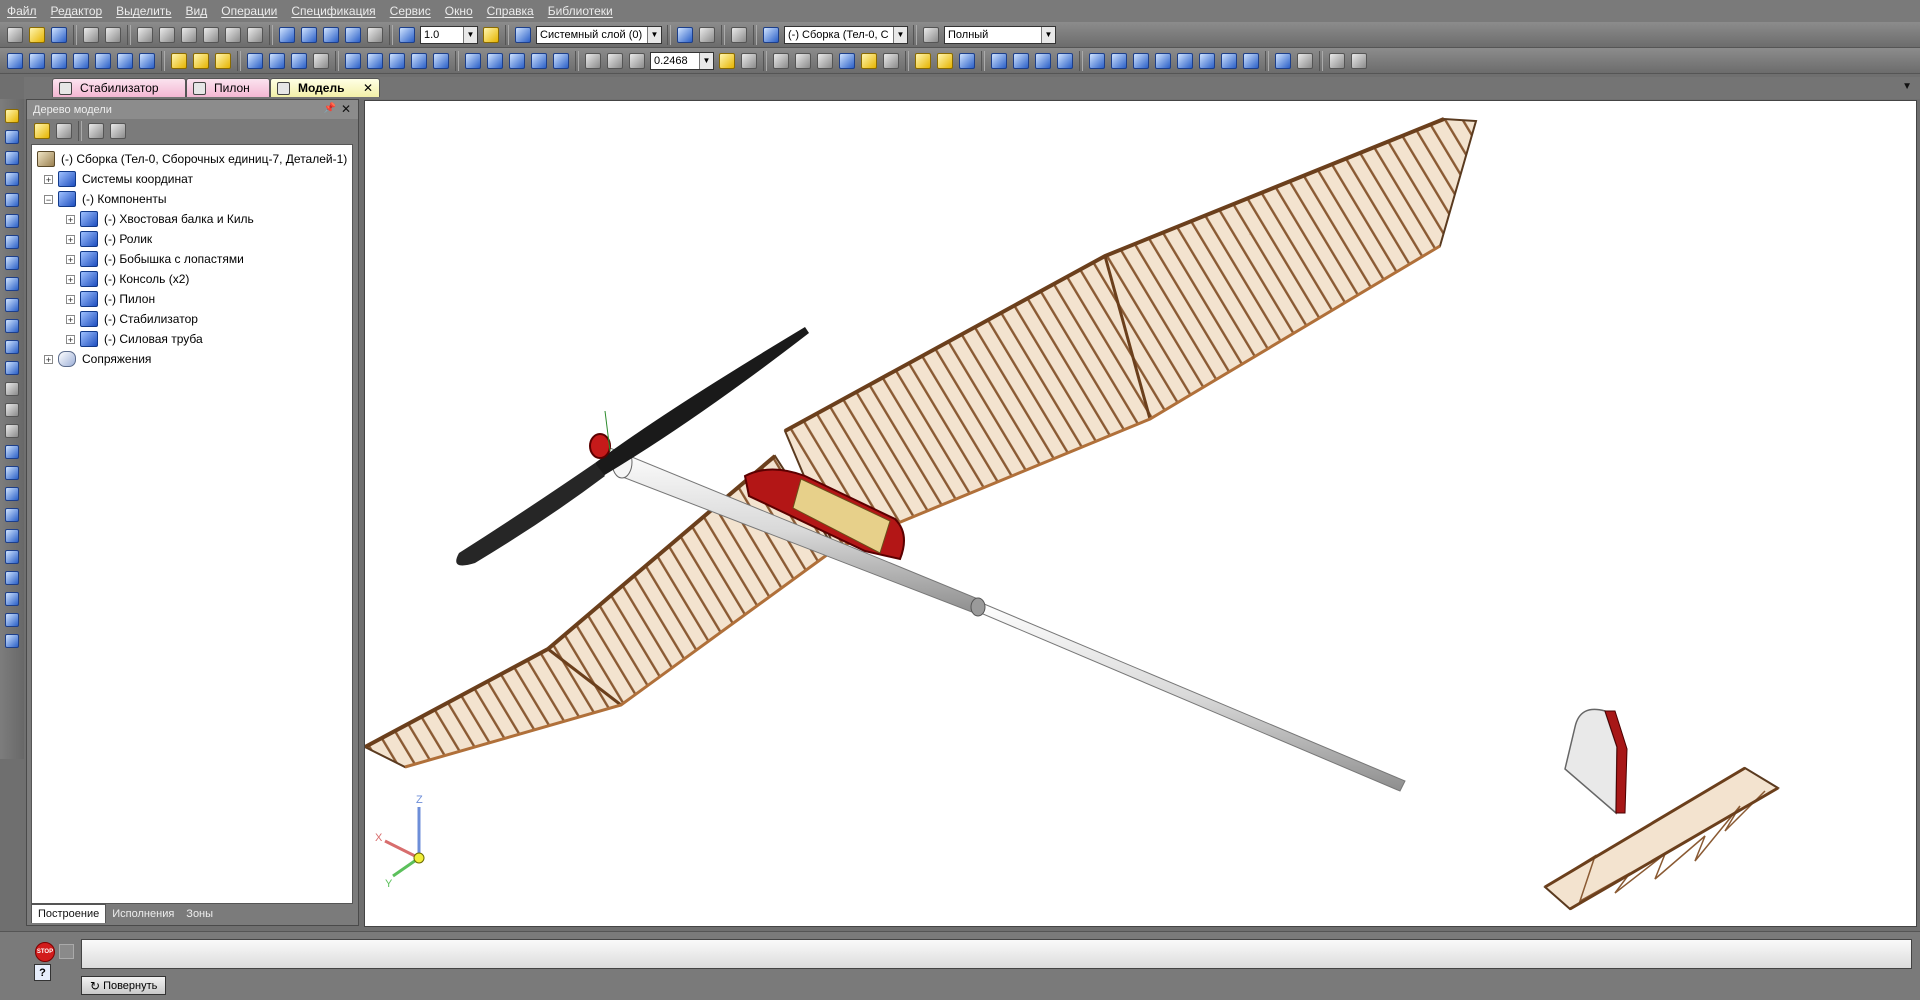 This screenshot has height=1000, width=1920. I want to click on auxiliary-geometry-icon, so click(12, 262).